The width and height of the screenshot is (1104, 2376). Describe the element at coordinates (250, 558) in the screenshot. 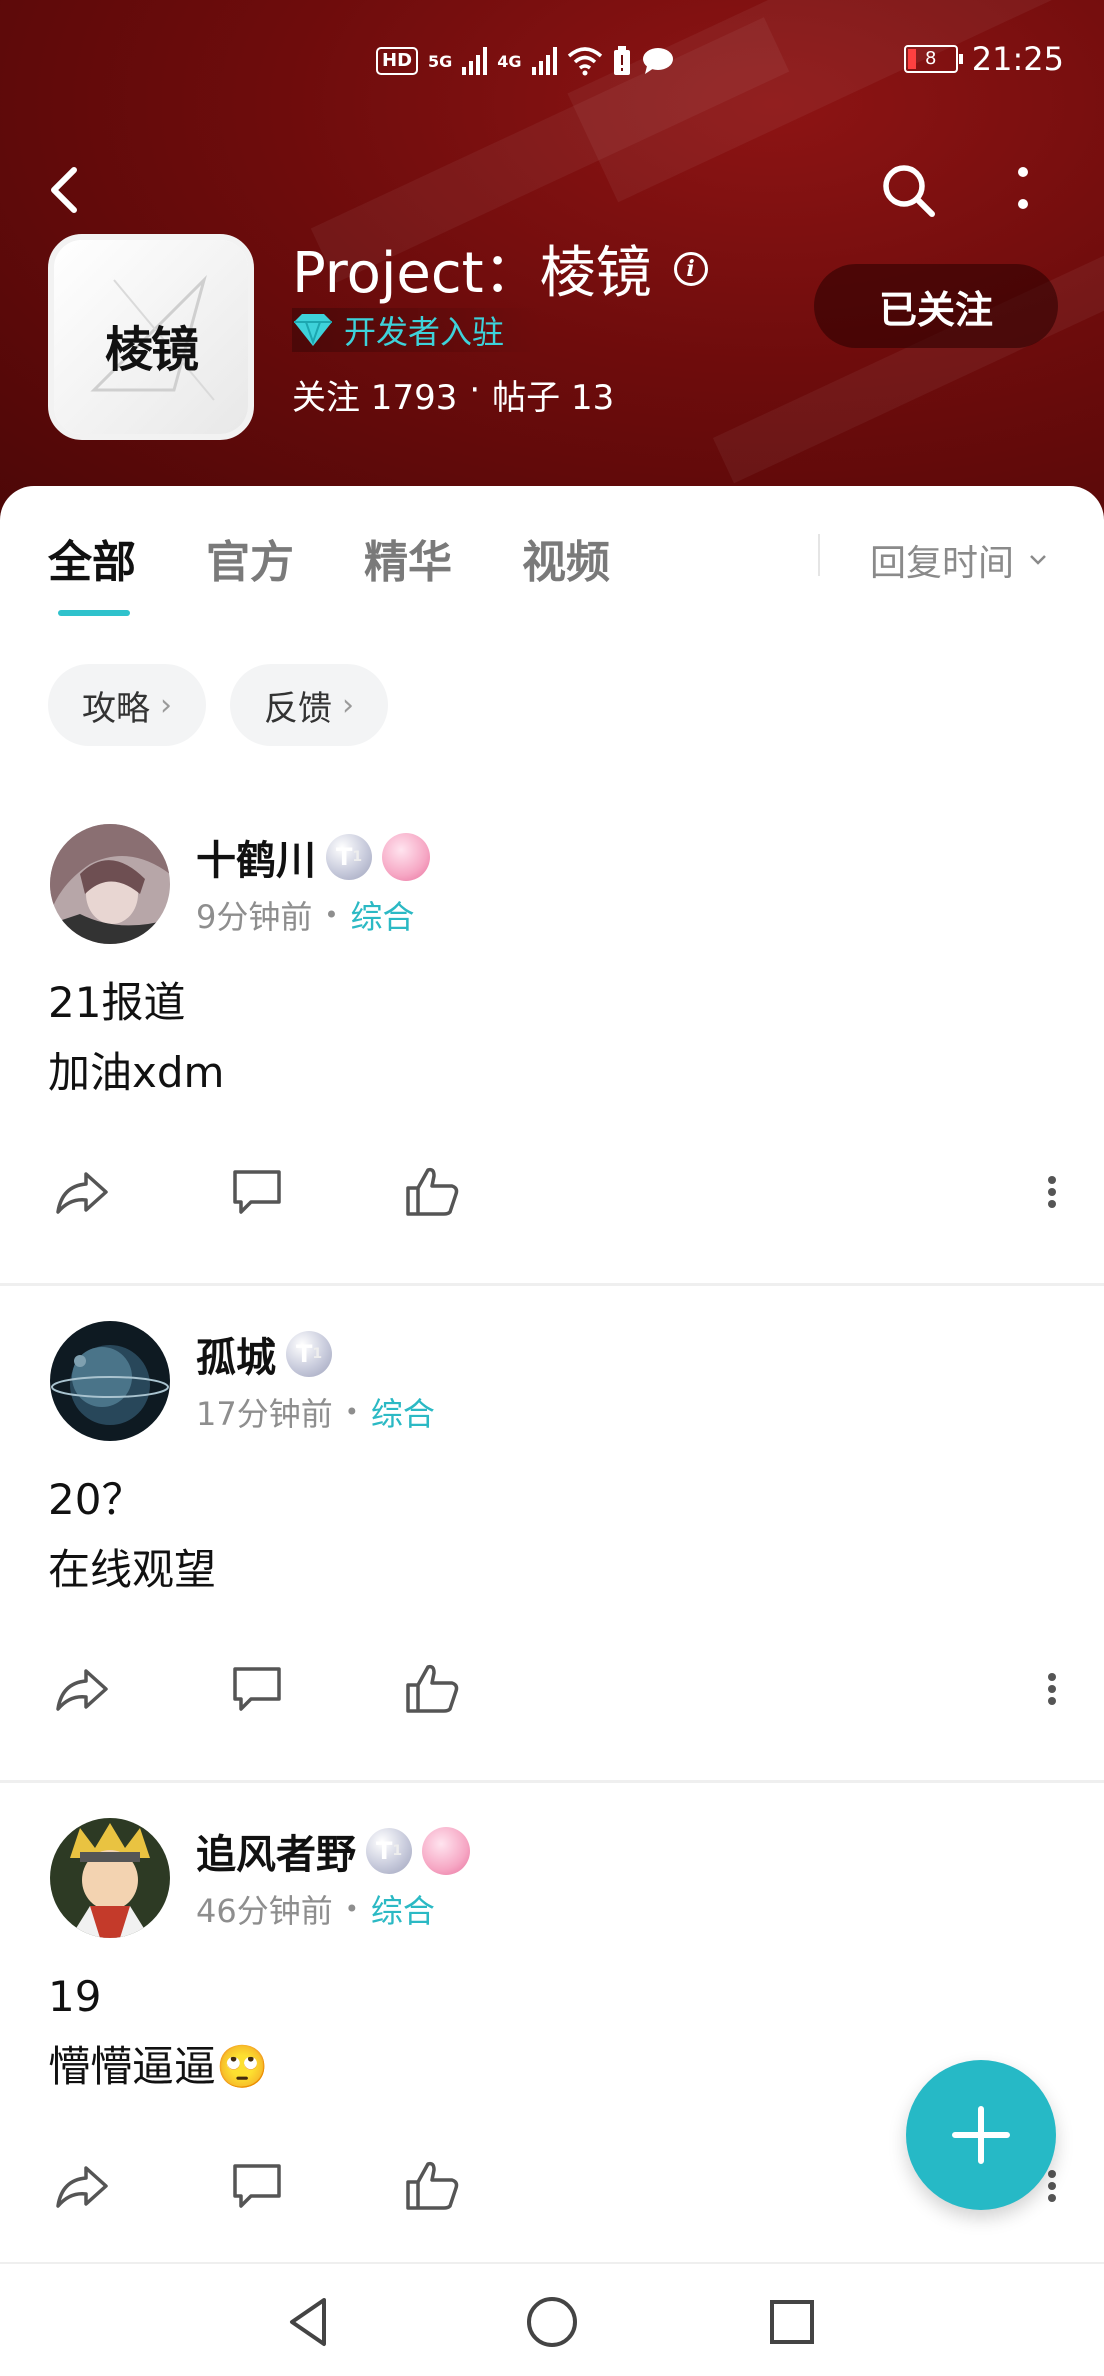

I see `tab-official: 官方` at that location.